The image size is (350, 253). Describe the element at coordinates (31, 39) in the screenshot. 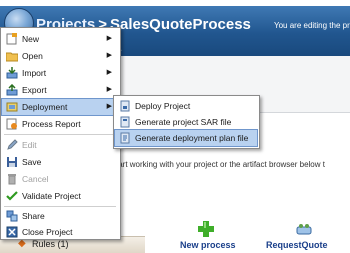

I see `menu-item-label: New` at that location.